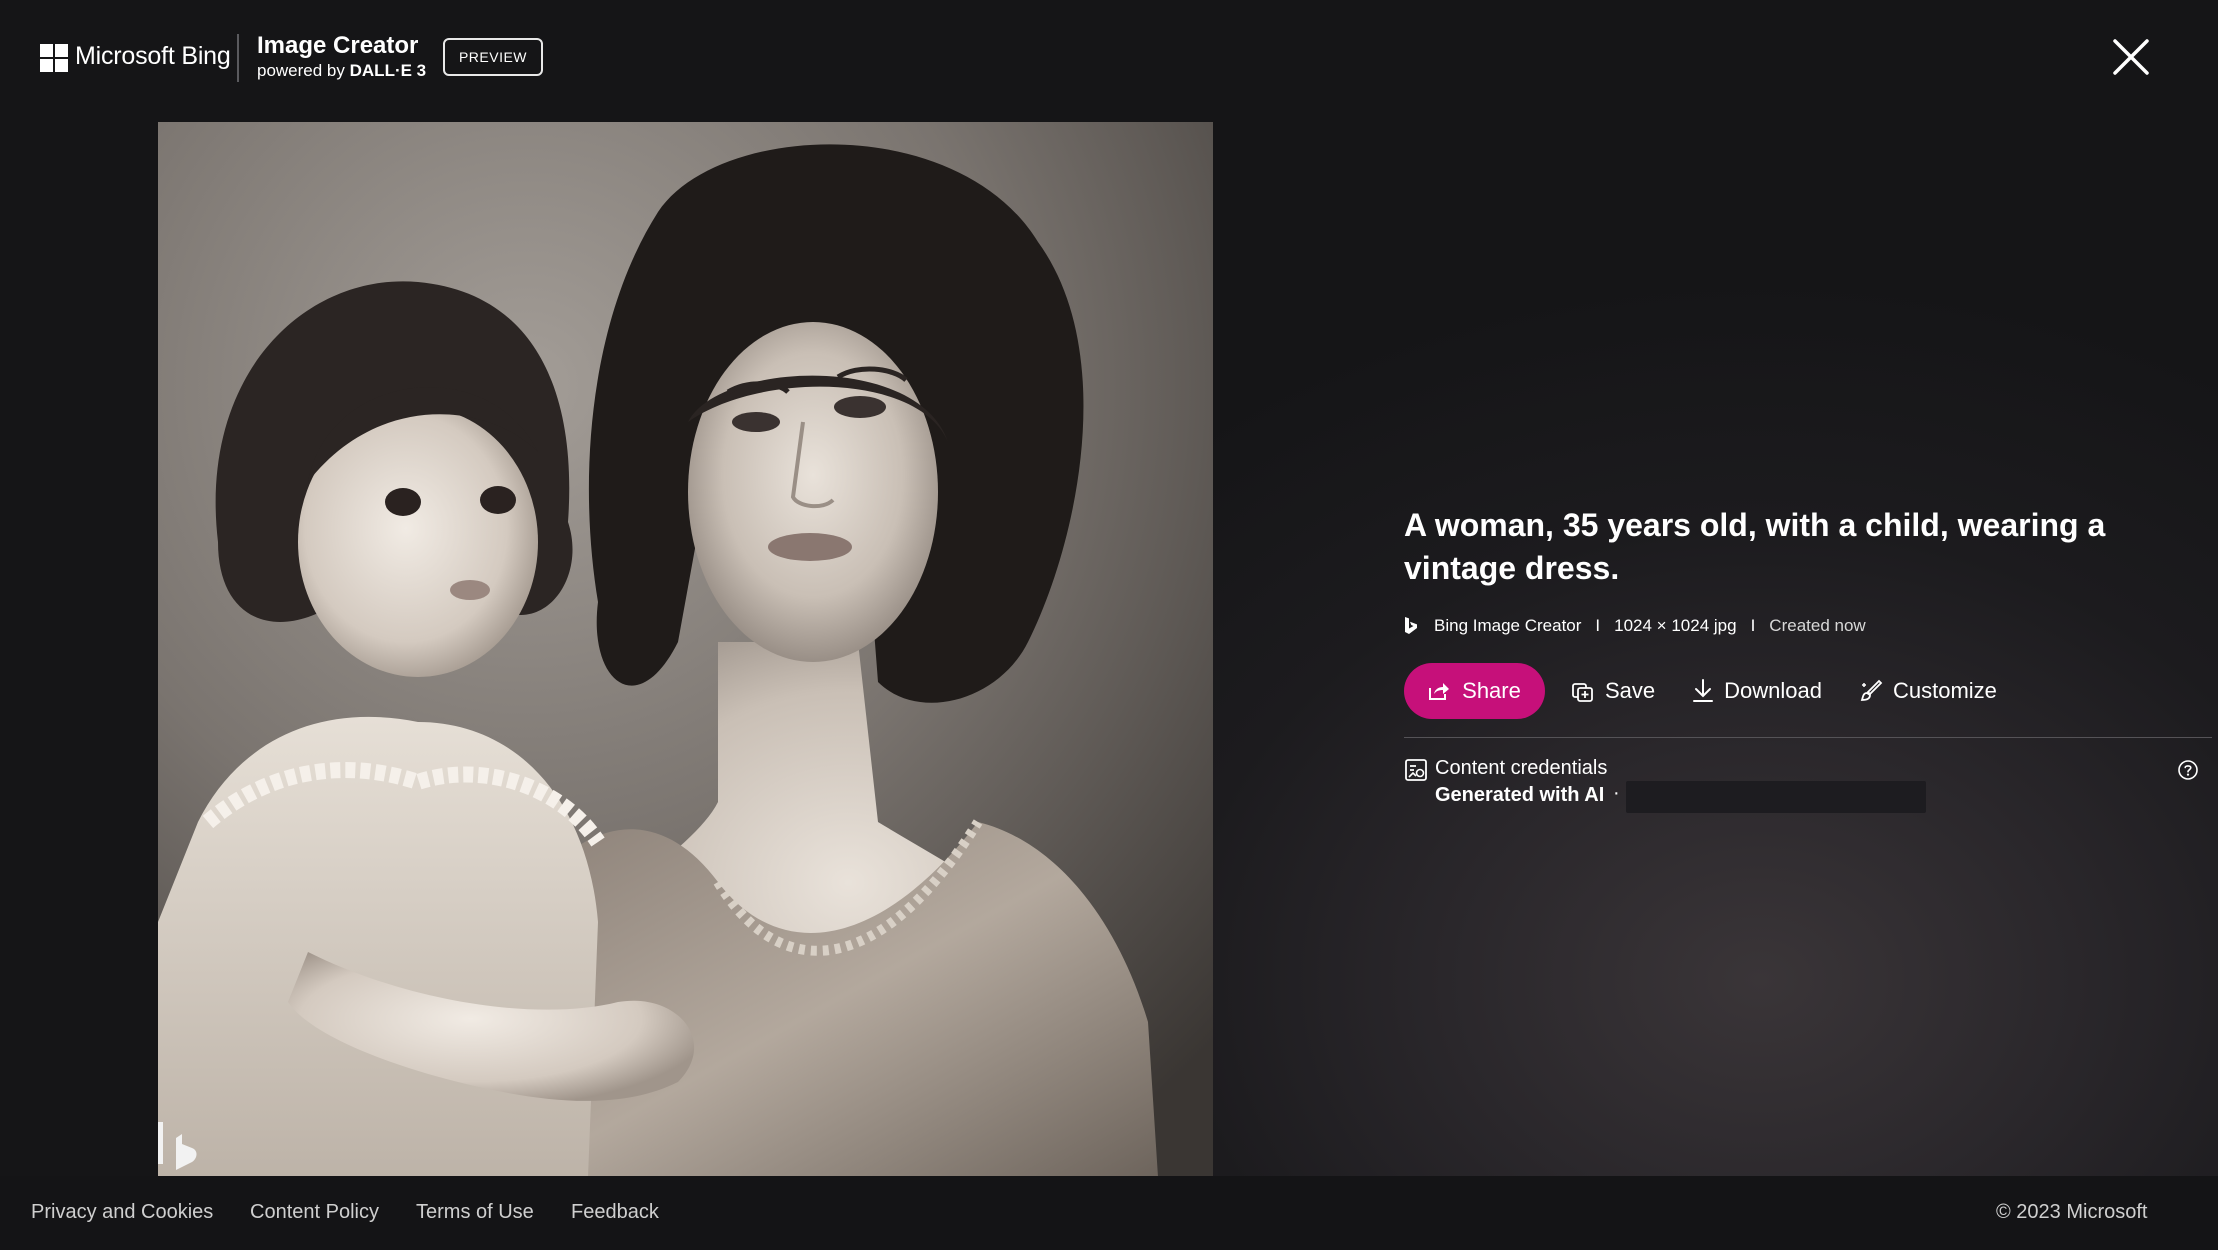  I want to click on action-bar: Share Save Download Customize, so click(1719, 691).